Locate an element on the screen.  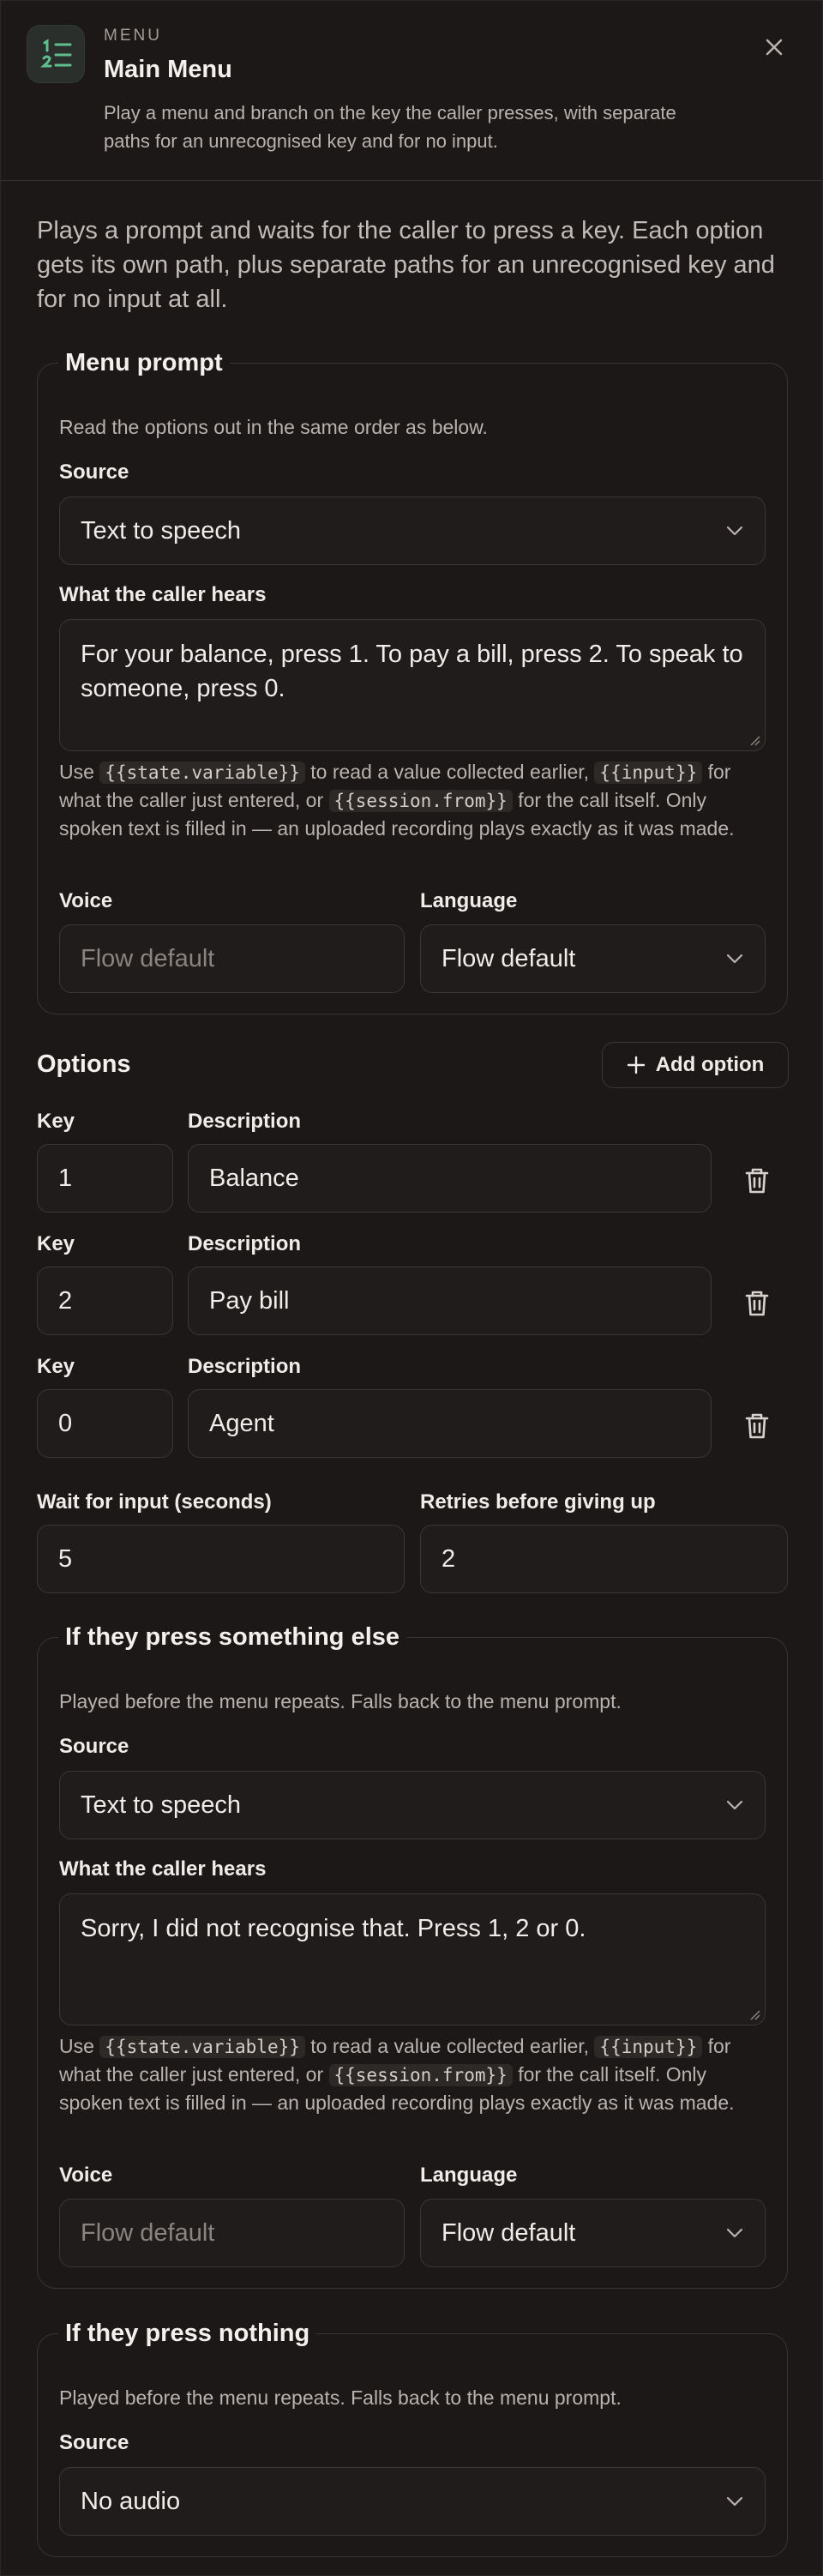
retries-field is located at coordinates (604, 1559).